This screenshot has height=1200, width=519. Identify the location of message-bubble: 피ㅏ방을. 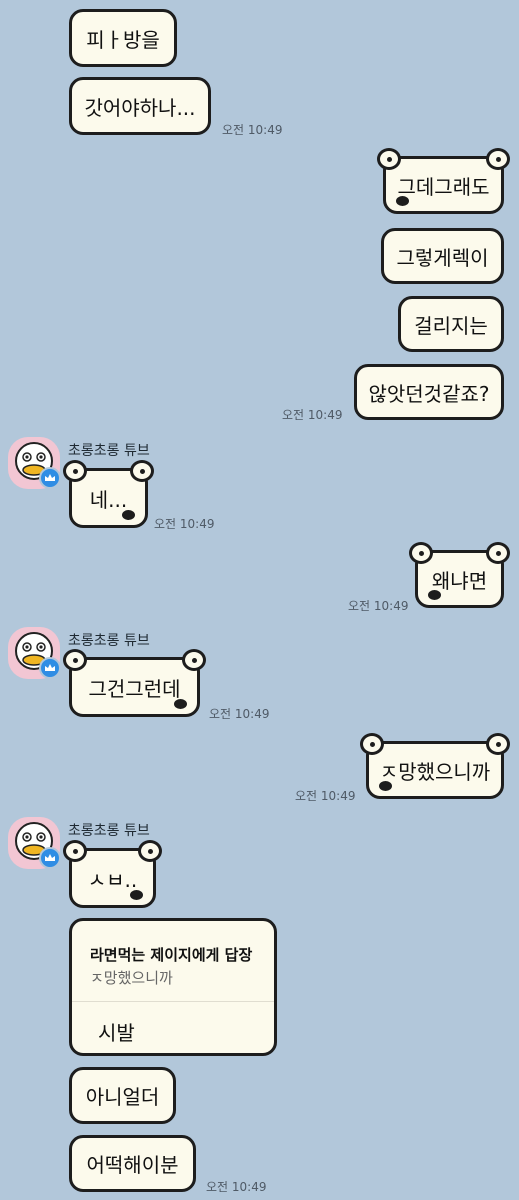
(123, 38).